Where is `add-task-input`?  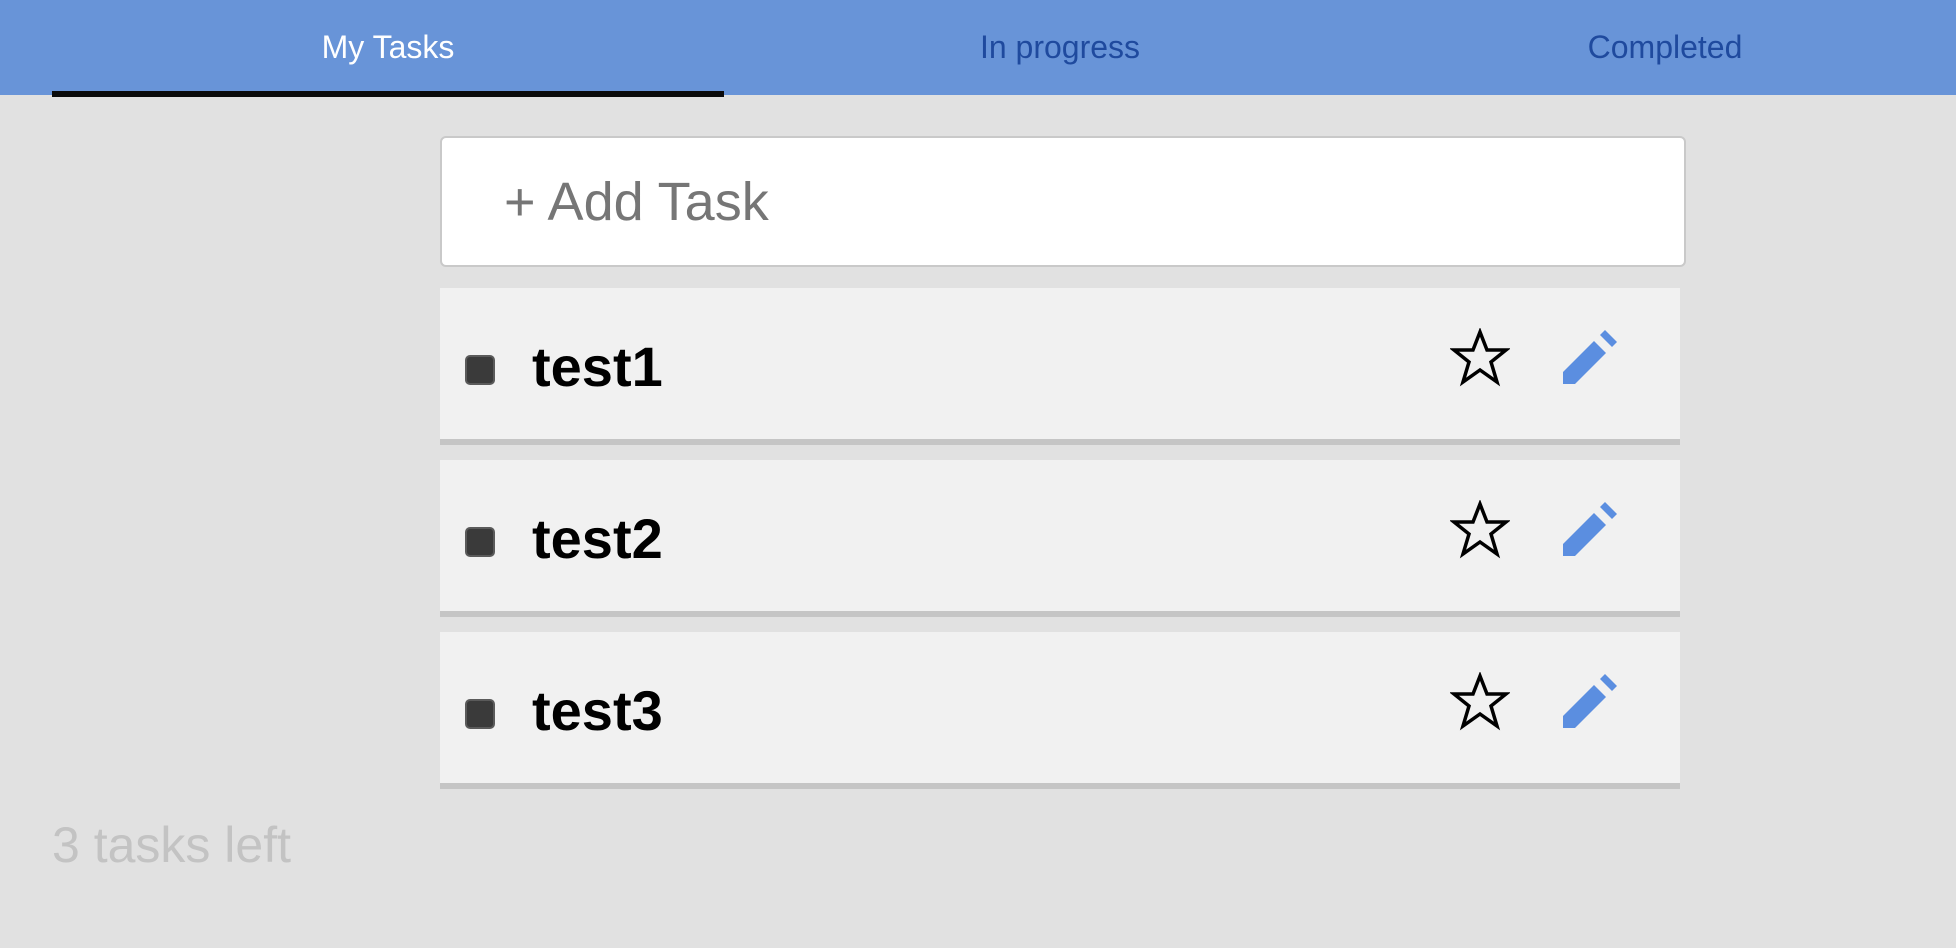
add-task-input is located at coordinates (1063, 201).